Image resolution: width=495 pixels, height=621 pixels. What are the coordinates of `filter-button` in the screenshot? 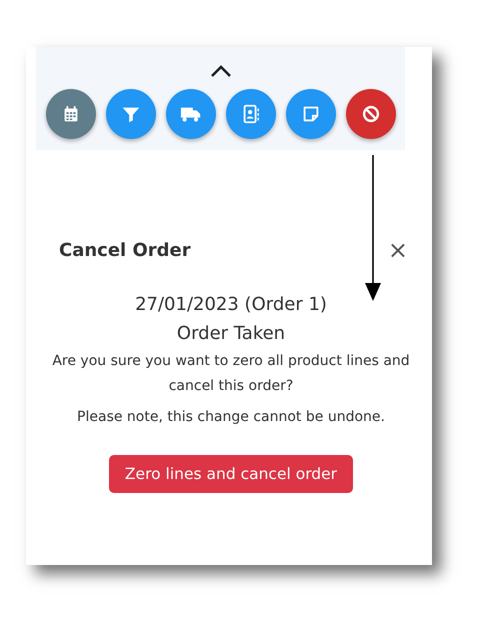 It's located at (131, 114).